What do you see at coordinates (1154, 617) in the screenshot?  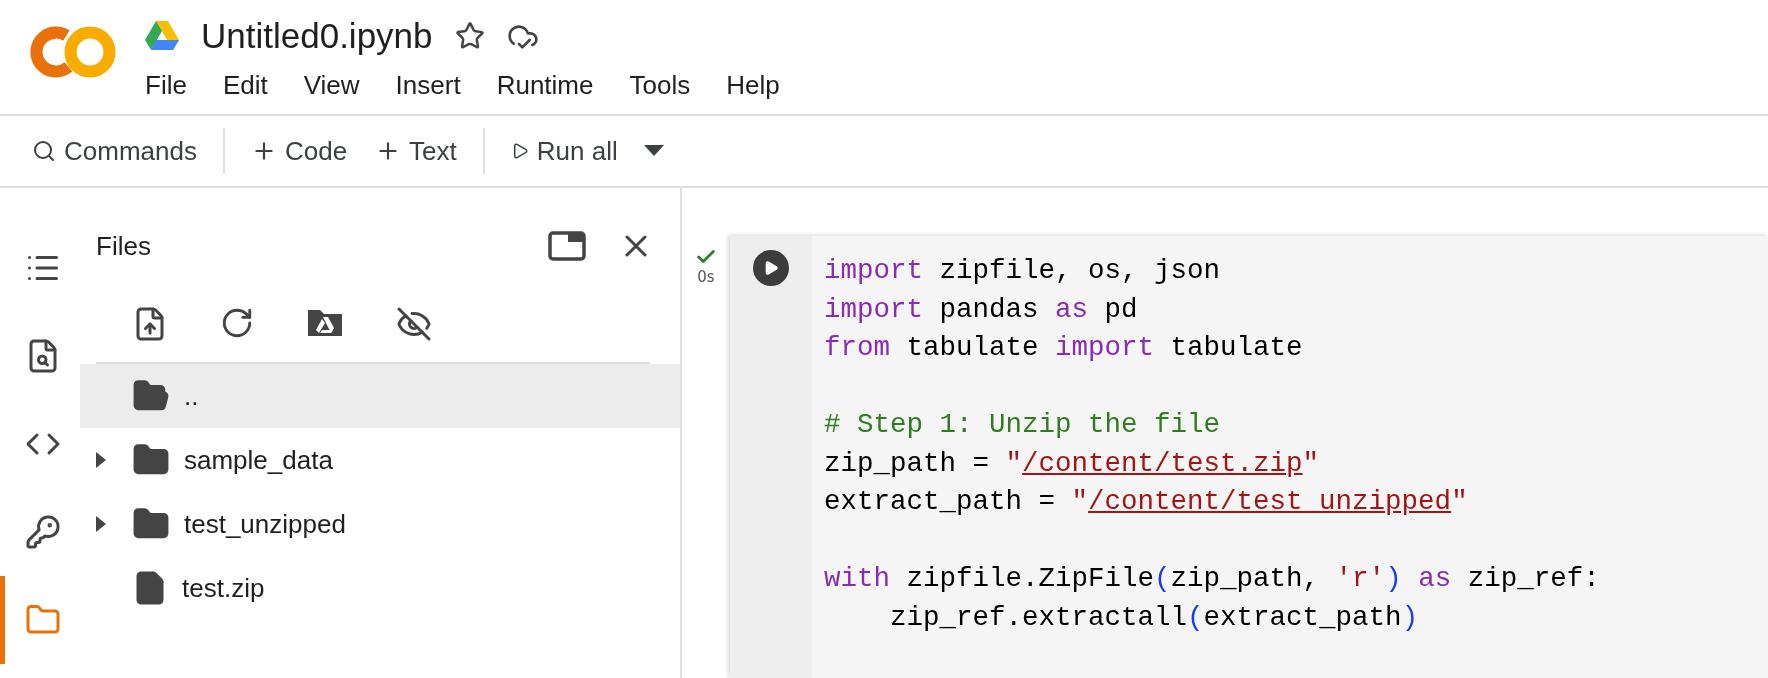 I see `code-line: zip_ref.extractall(extract_path)` at bounding box center [1154, 617].